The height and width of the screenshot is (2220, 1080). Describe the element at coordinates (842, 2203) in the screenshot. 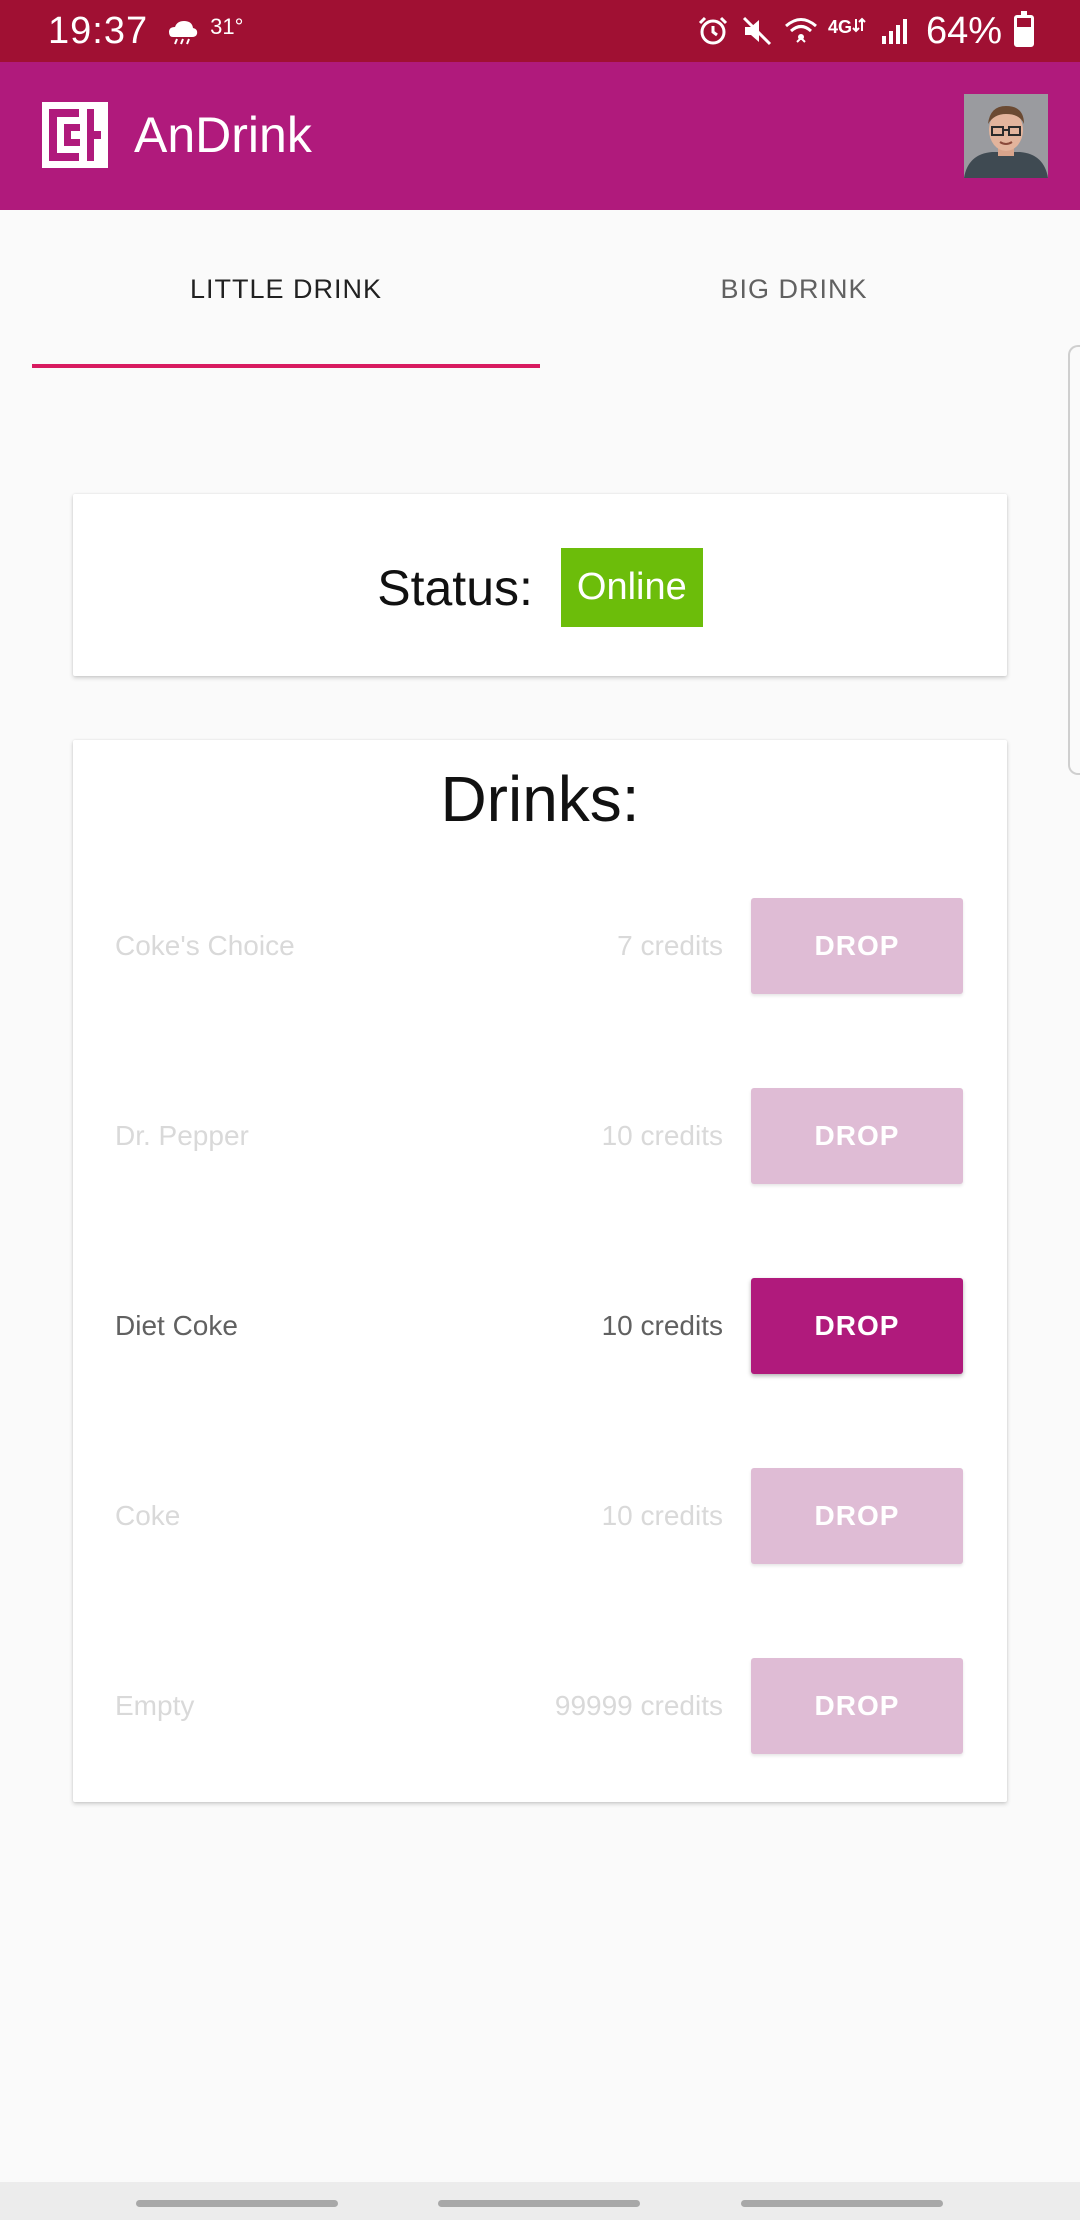

I see `nav-back-gesture` at that location.